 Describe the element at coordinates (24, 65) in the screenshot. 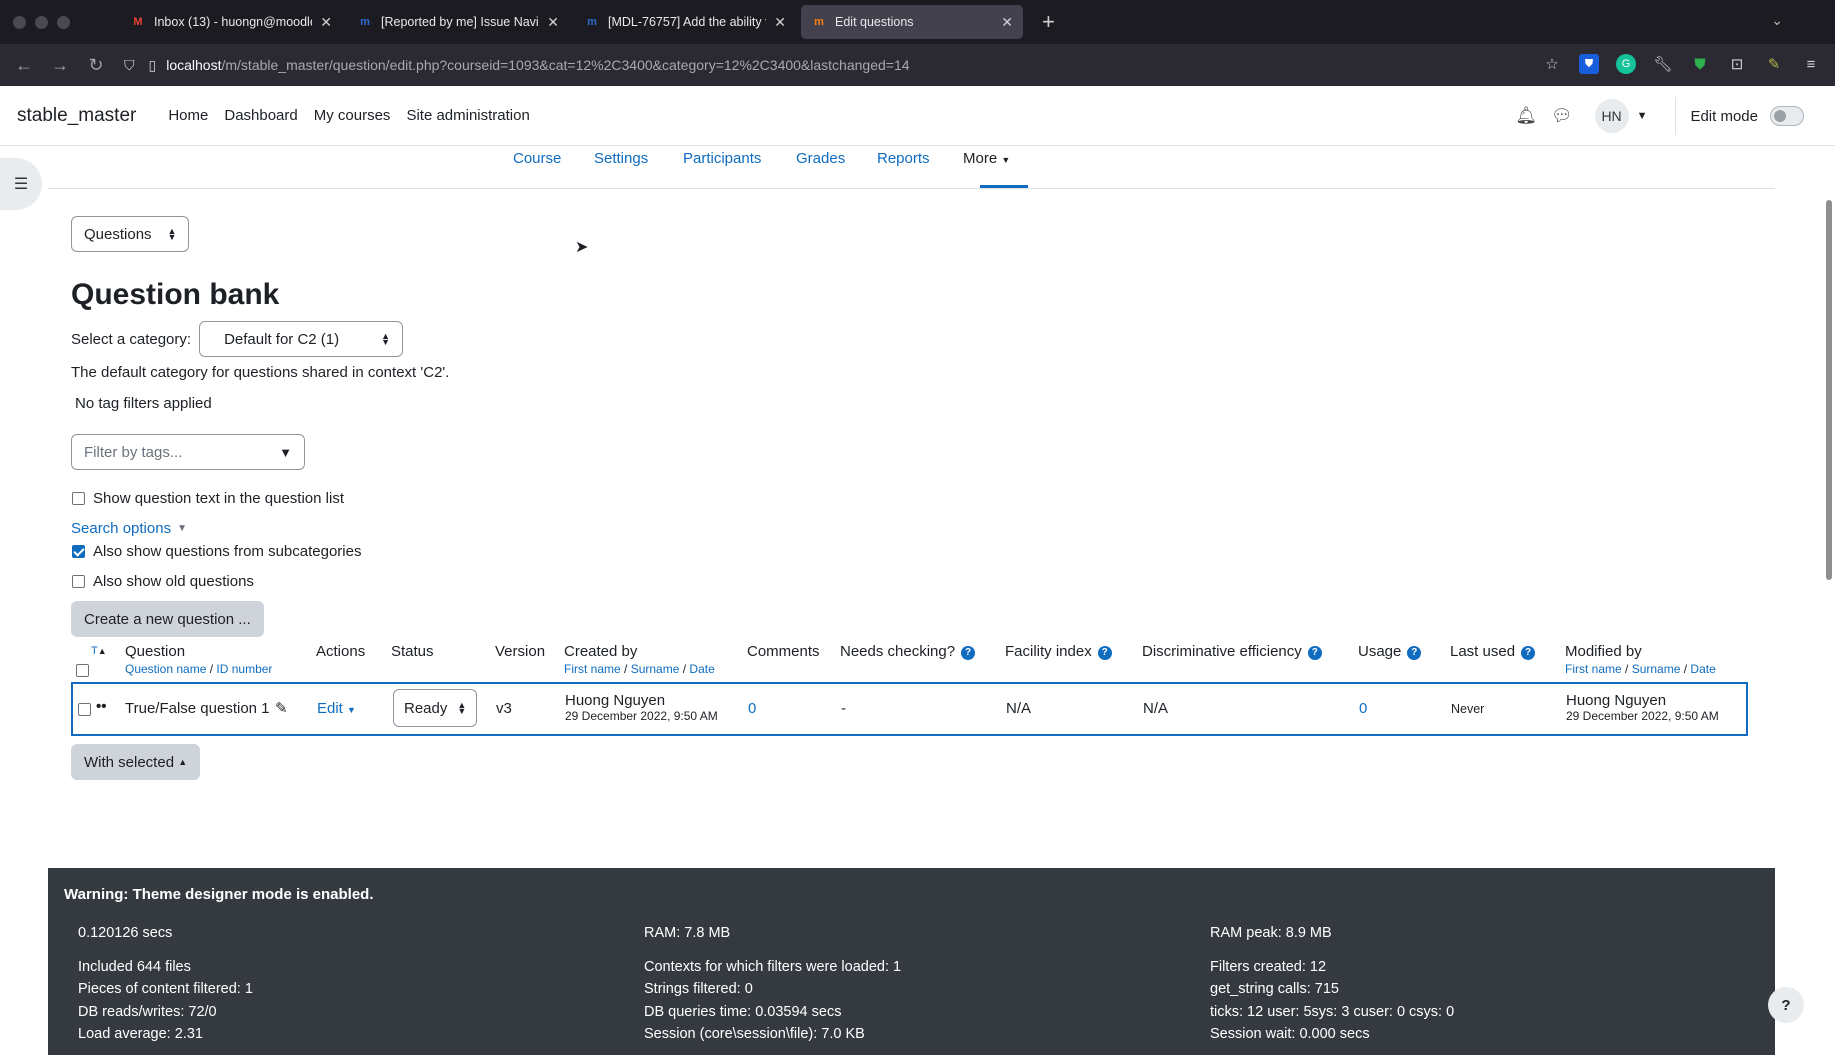

I see `back-icon: ←` at that location.